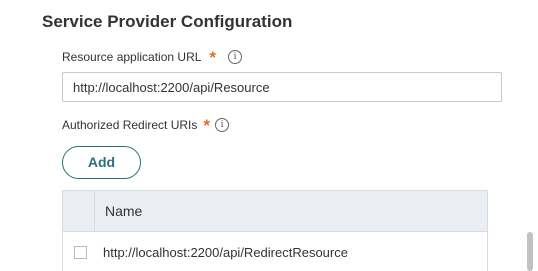 The height and width of the screenshot is (271, 538). What do you see at coordinates (118, 211) in the screenshot?
I see `column-header-name: Name` at bounding box center [118, 211].